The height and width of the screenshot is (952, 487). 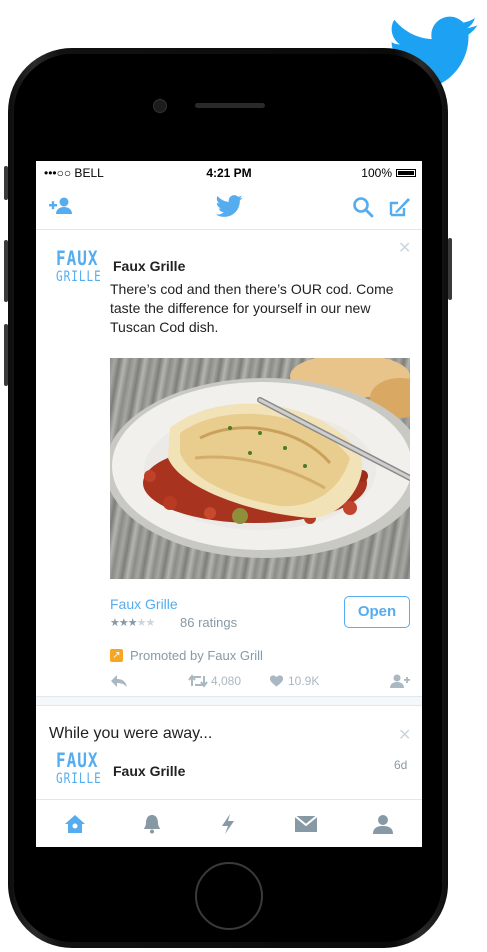 I want to click on retweet-count: 4,080, so click(x=226, y=681).